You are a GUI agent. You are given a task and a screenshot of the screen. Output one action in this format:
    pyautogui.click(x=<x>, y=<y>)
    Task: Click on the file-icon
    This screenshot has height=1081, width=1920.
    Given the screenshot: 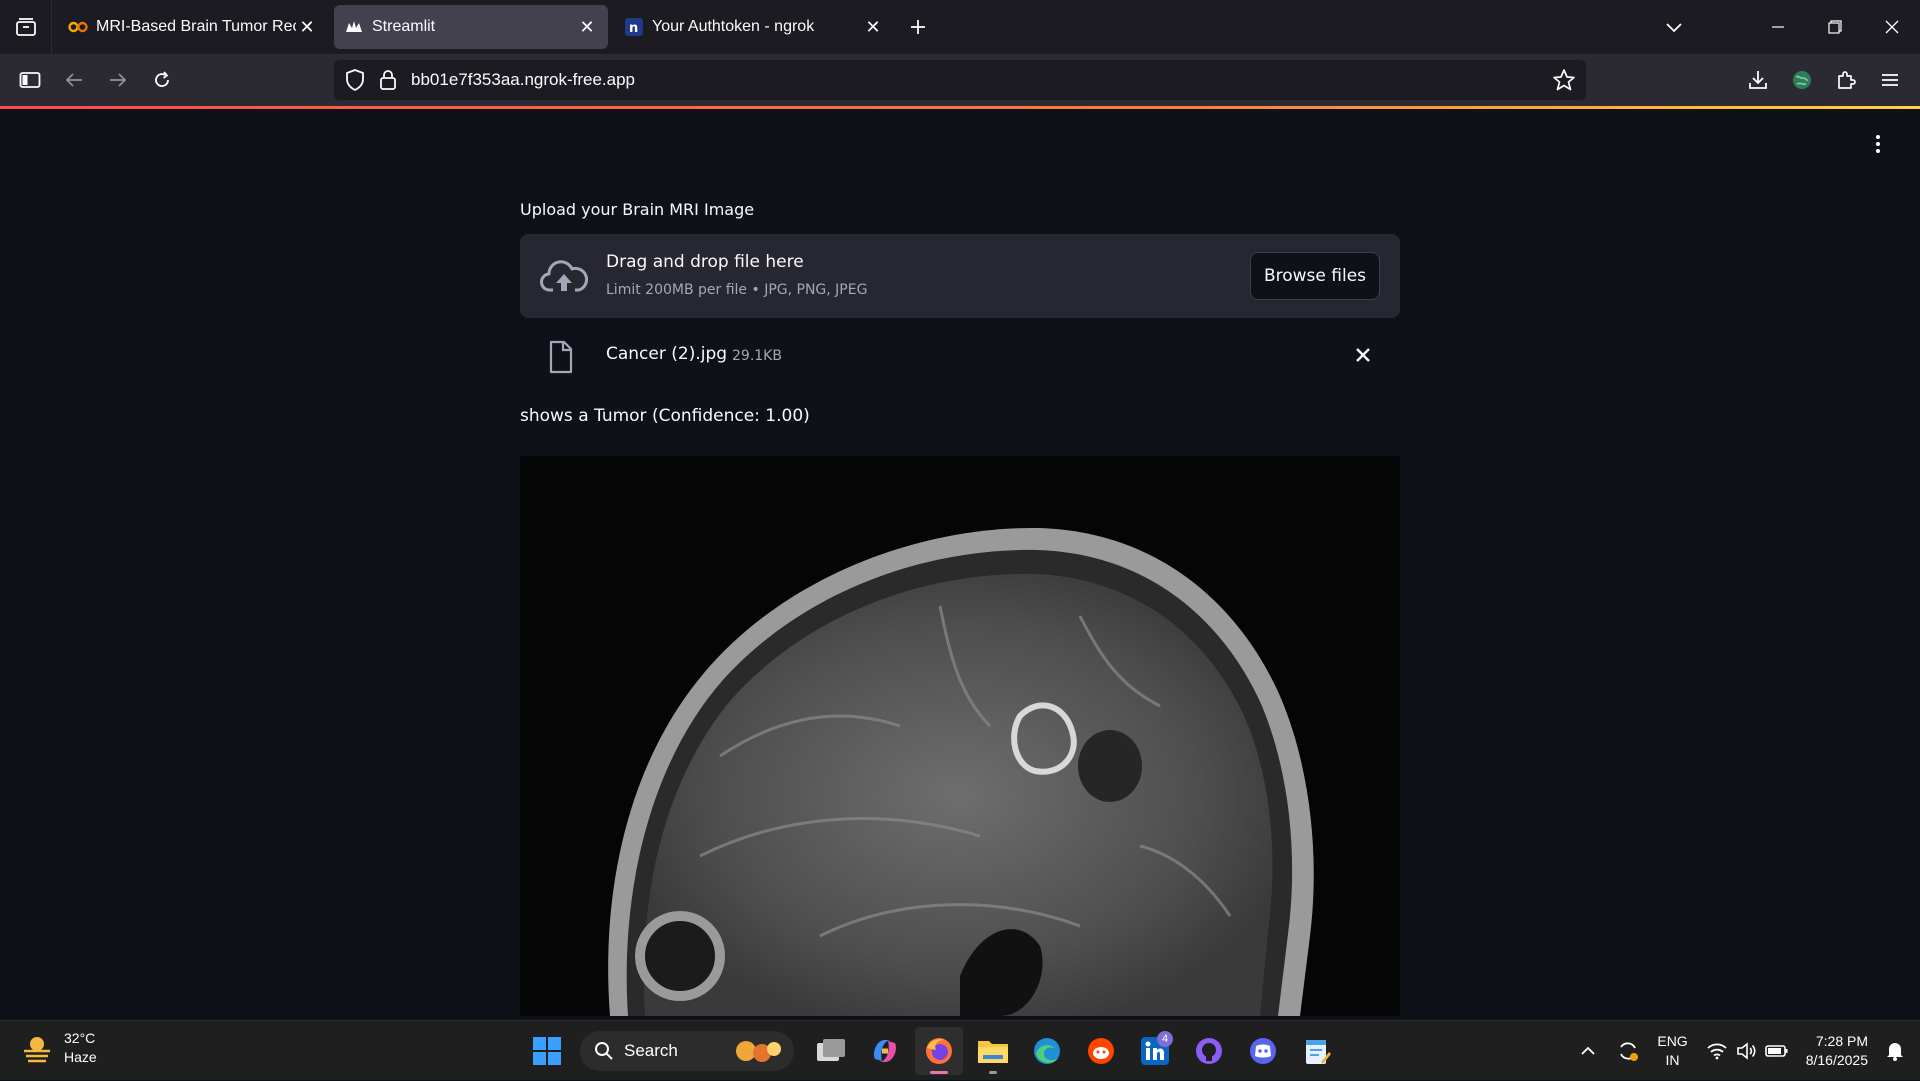 What is the action you would take?
    pyautogui.click(x=561, y=359)
    